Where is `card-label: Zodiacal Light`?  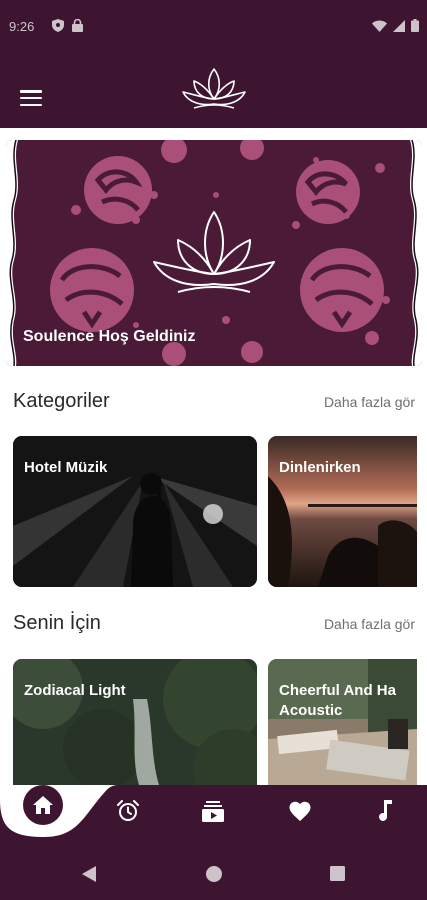 card-label: Zodiacal Light is located at coordinates (75, 690).